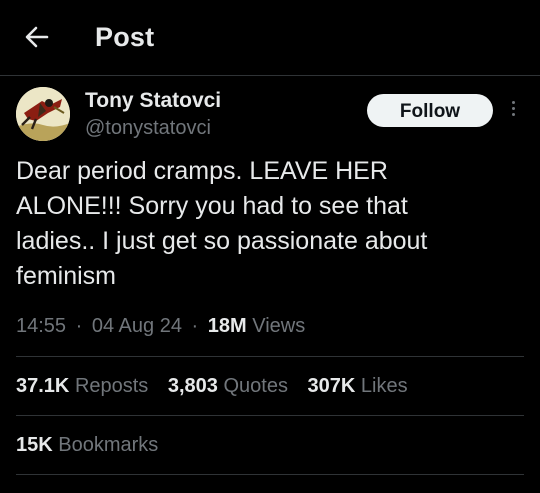  Describe the element at coordinates (125, 37) in the screenshot. I see `page-title: Post` at that location.